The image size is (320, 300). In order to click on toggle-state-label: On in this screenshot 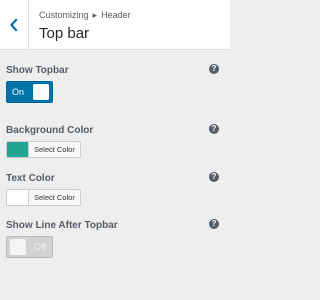, I will do `click(18, 92)`.